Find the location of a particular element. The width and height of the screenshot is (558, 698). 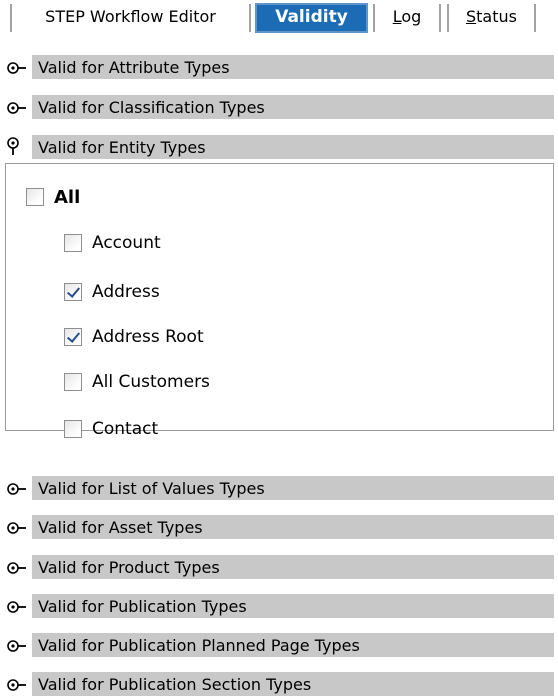

section-label: Valid for Entity Types is located at coordinates (122, 147).